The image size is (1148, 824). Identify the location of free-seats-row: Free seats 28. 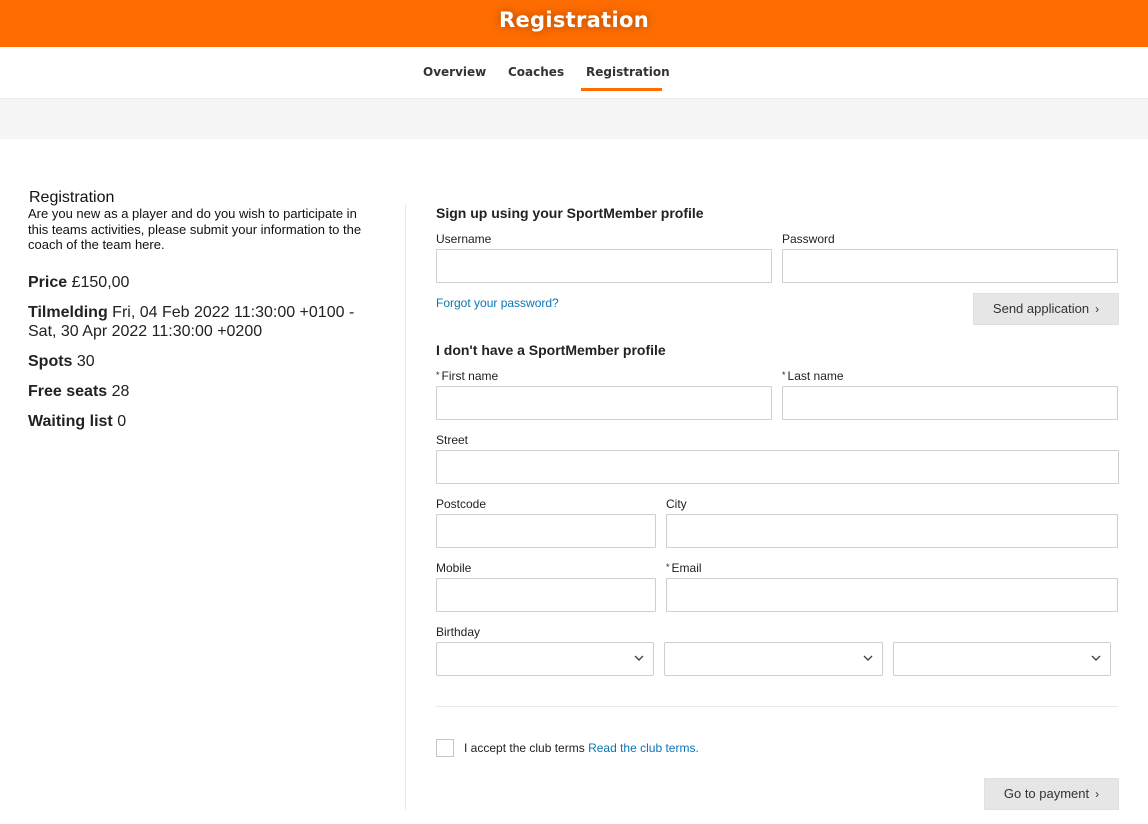
(78, 391).